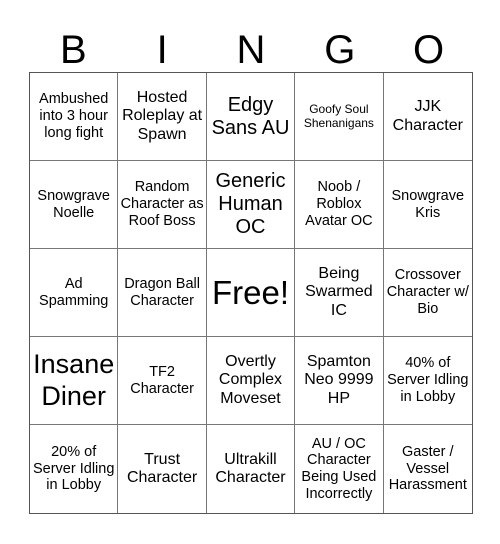  I want to click on bingo-cell: Random Character as Roof Boss, so click(162, 205).